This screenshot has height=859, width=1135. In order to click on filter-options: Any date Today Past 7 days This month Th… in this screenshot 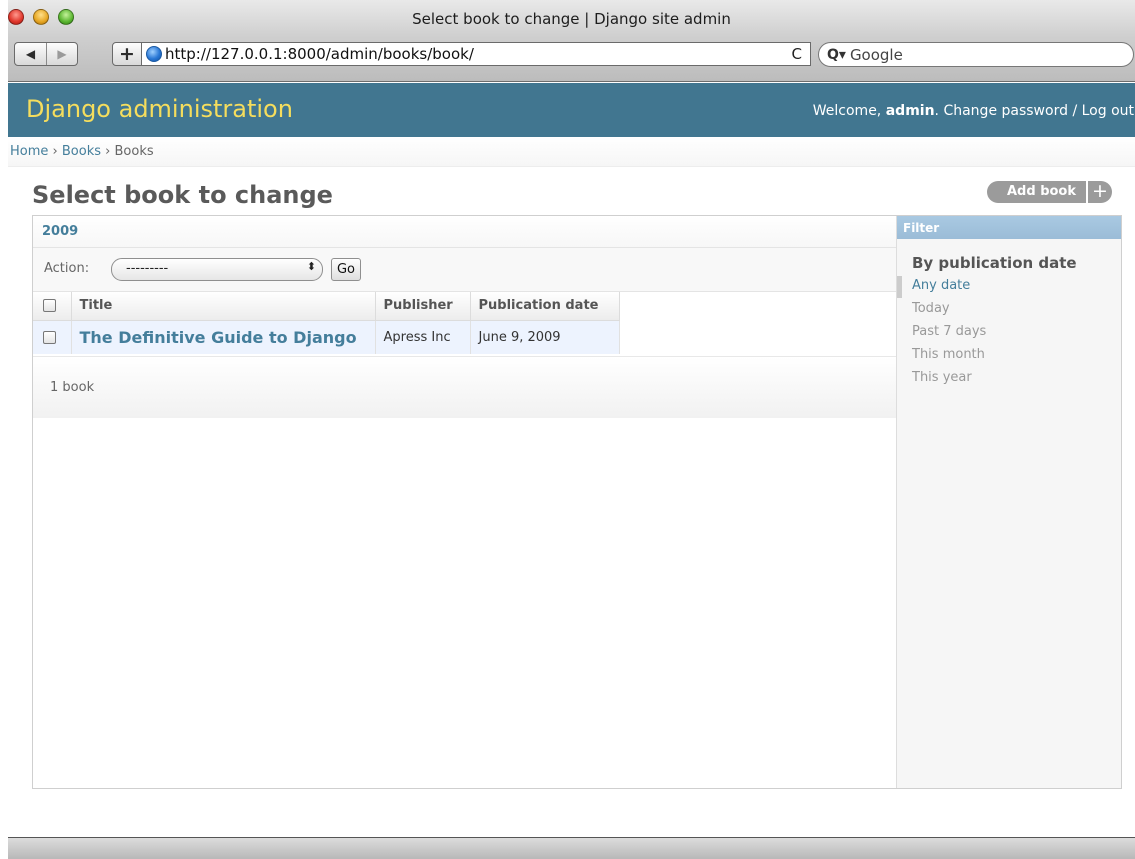, I will do `click(1009, 334)`.